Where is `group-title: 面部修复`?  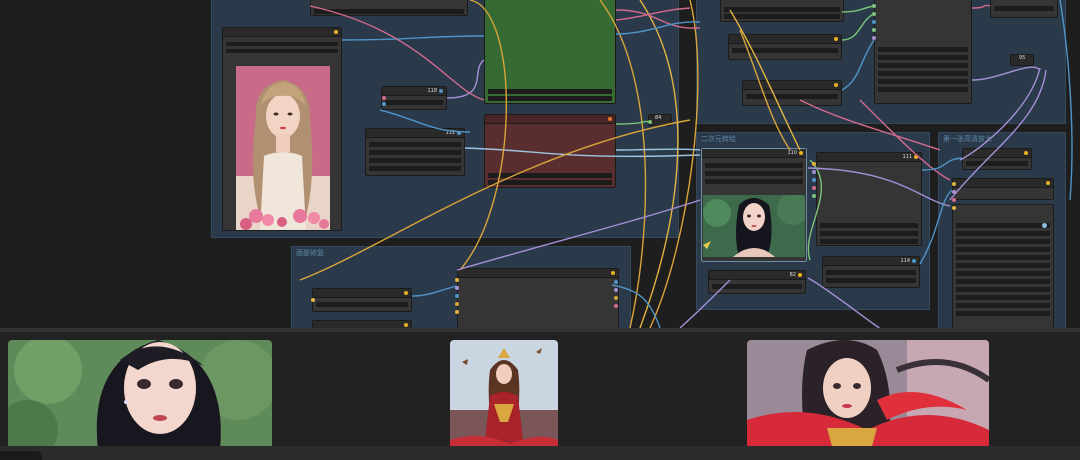
group-title: 面部修复 is located at coordinates (310, 253).